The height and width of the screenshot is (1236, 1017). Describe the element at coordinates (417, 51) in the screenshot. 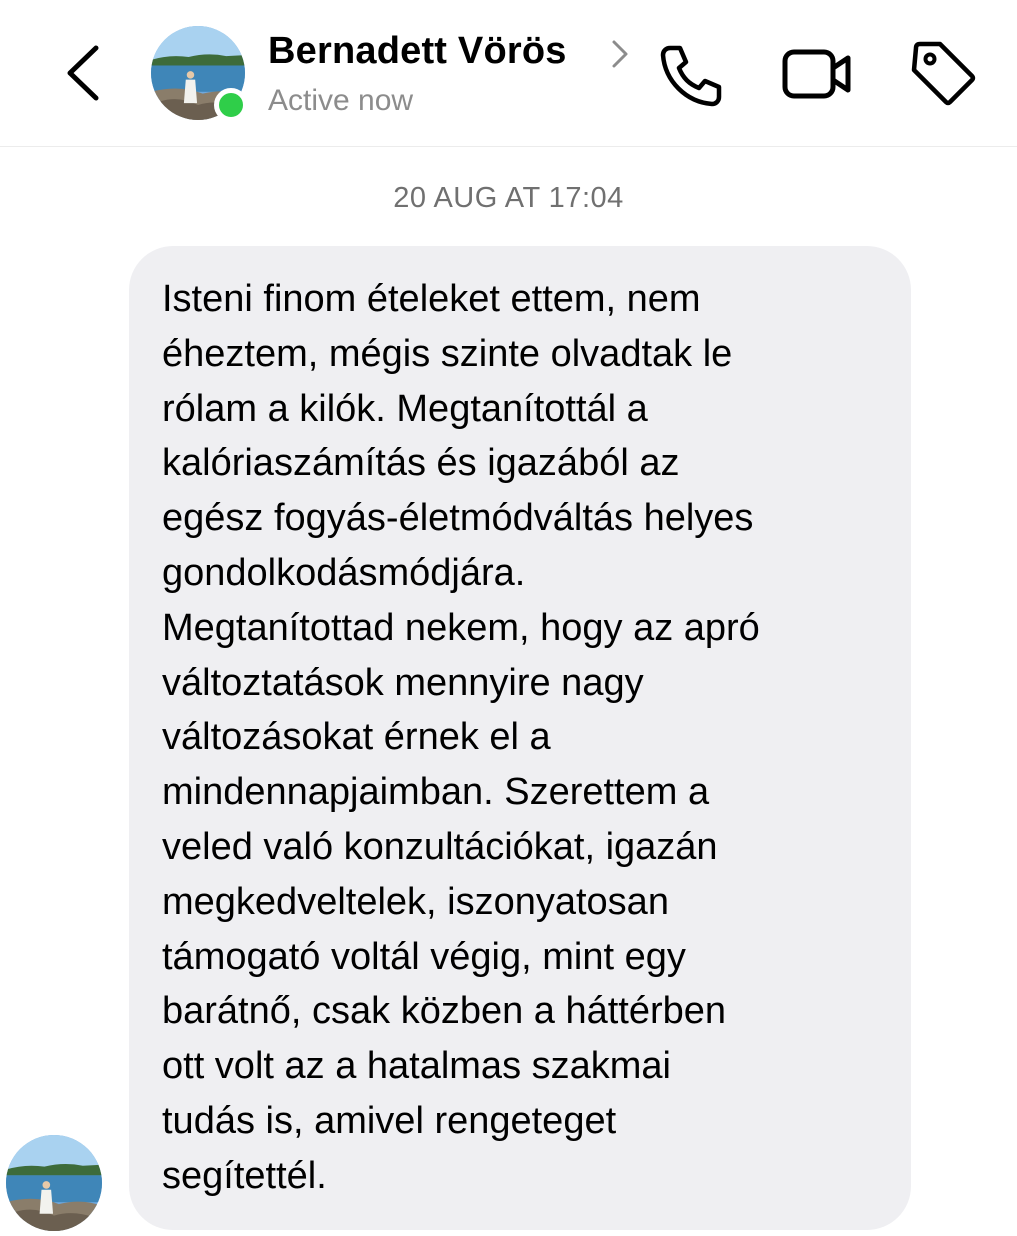

I see `contact-name: Bernadett Vörös` at that location.